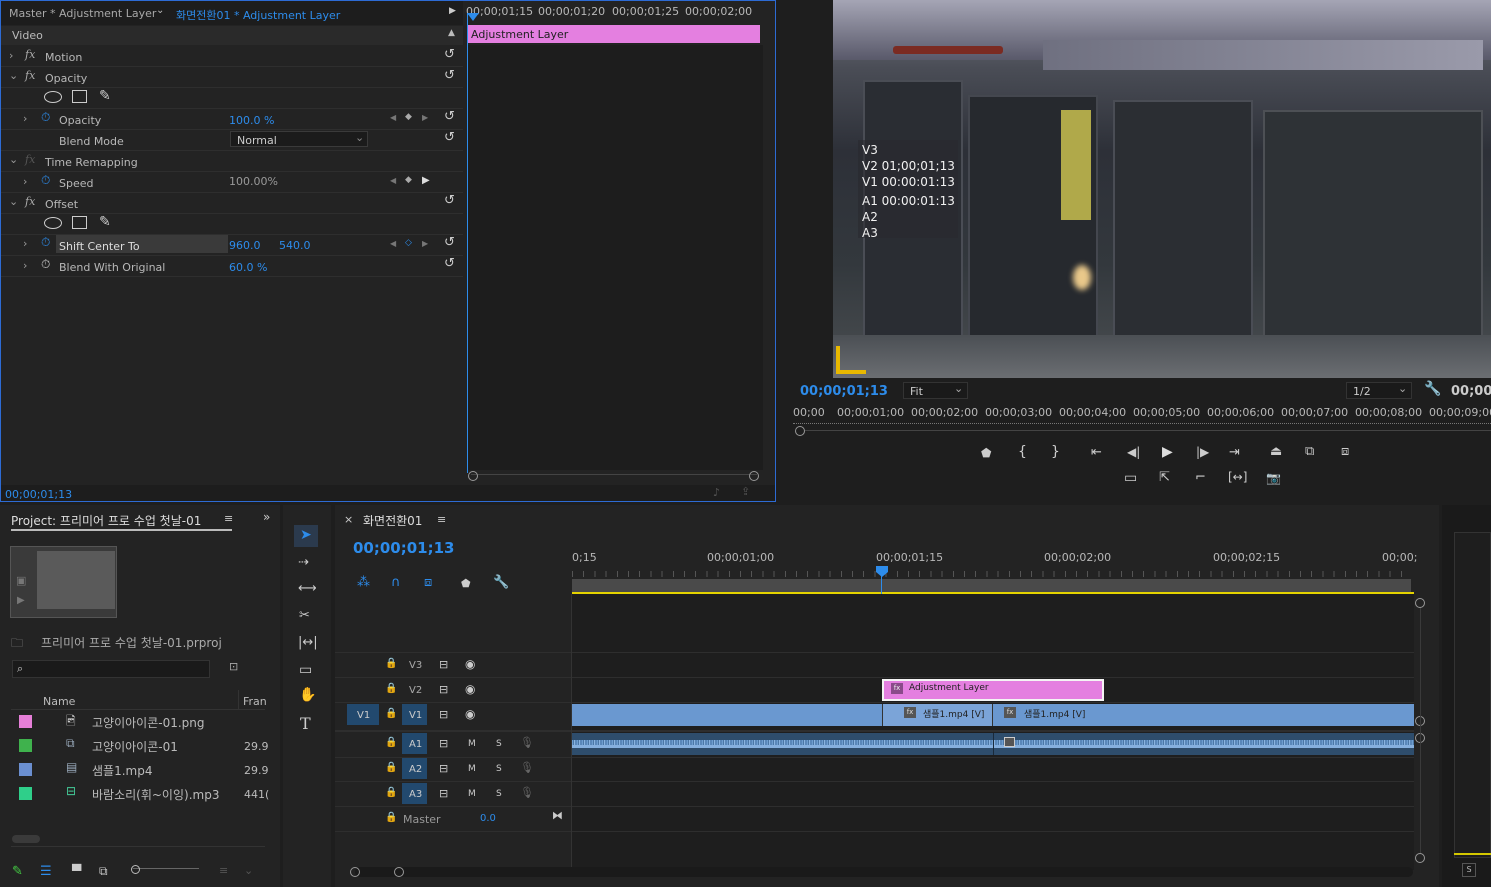 Image resolution: width=1491 pixels, height=887 pixels. I want to click on sort-icon: ≡, so click(223, 870).